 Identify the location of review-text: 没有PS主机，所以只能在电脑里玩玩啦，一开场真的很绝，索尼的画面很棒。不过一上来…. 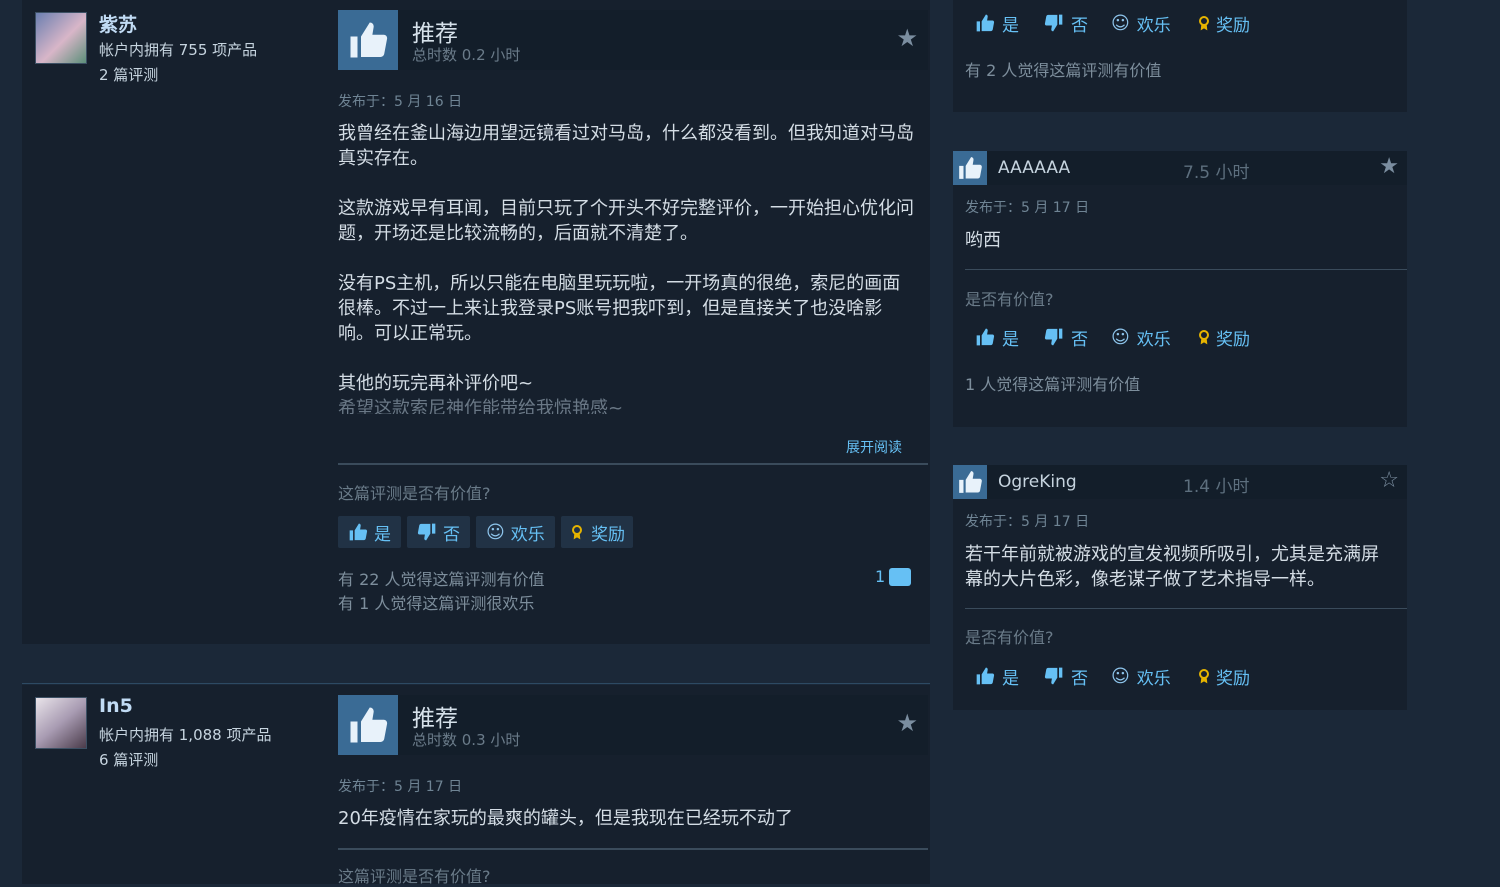
(619, 308).